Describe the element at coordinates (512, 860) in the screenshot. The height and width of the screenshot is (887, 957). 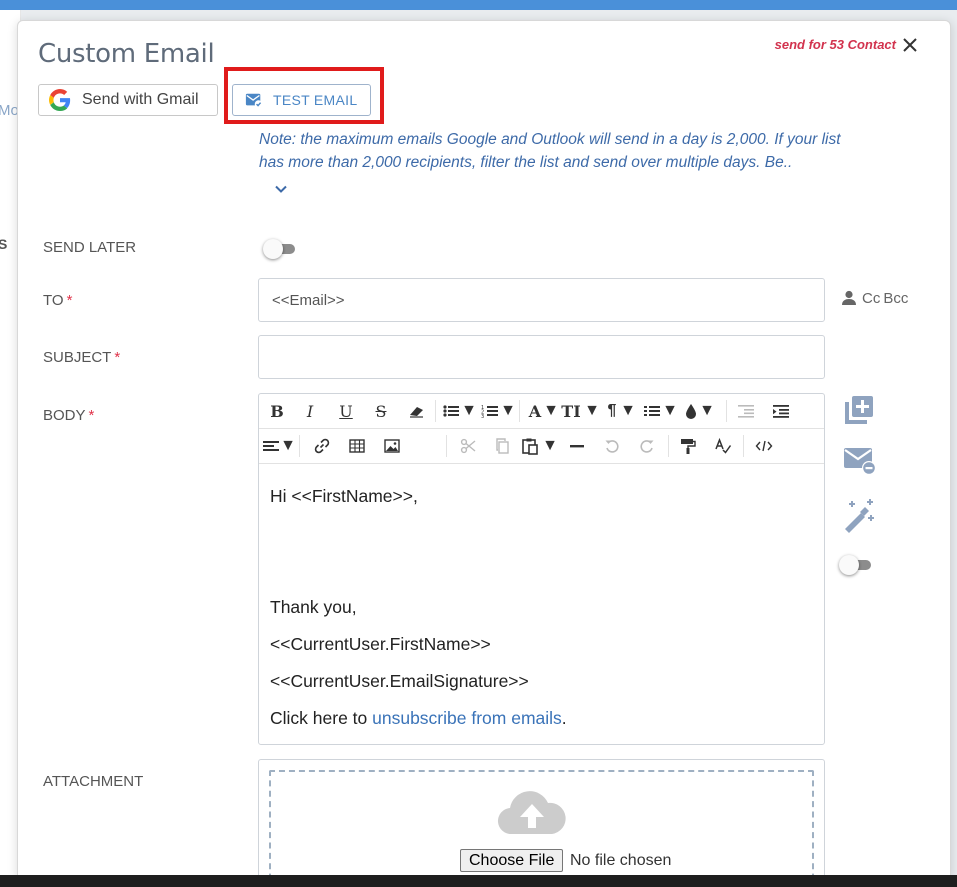
I see `choose-file-button: Choose File` at that location.